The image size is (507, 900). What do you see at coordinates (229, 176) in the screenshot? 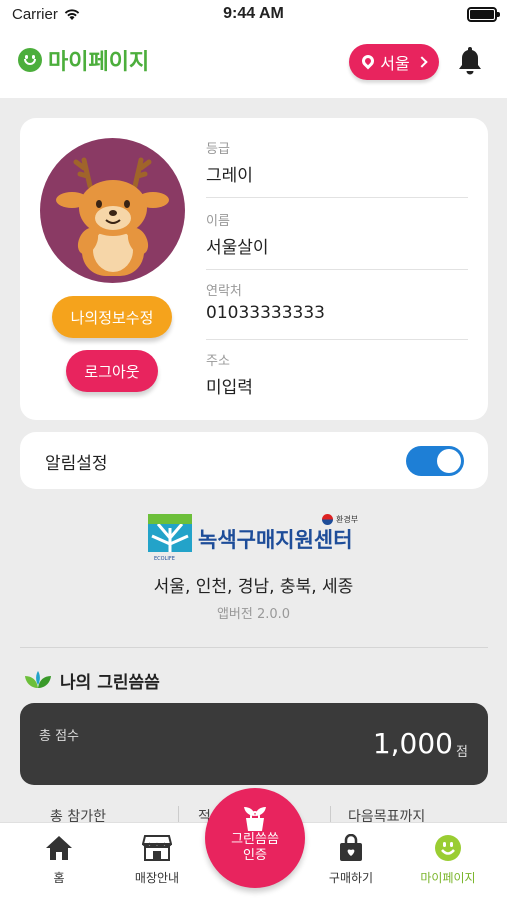
I see `info-value: 그레이` at bounding box center [229, 176].